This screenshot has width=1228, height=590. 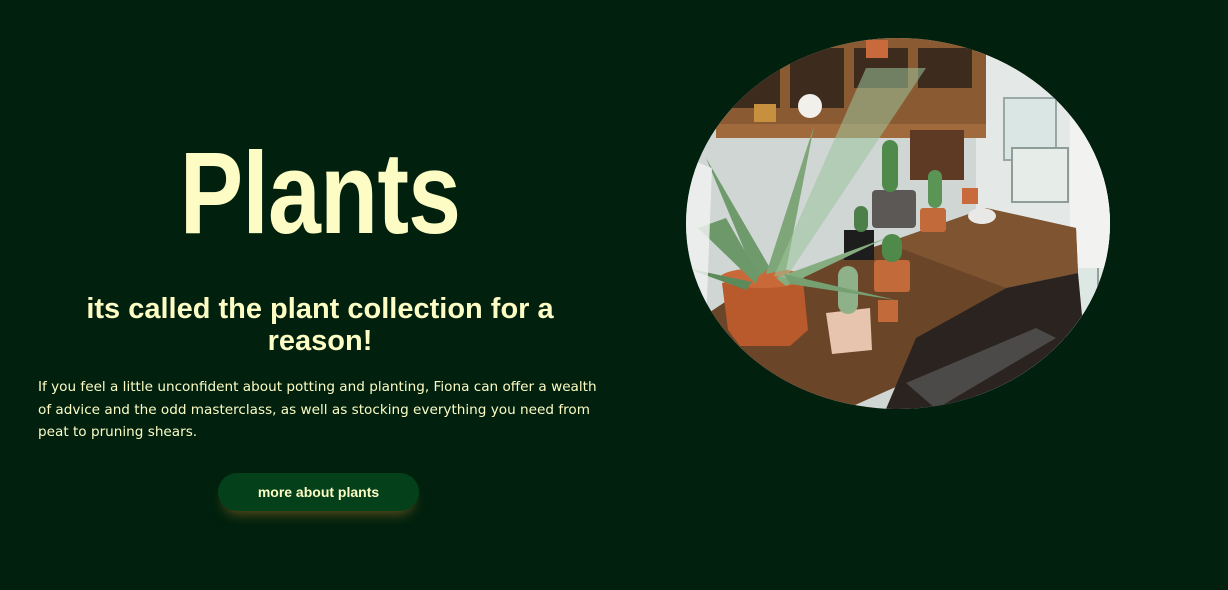 I want to click on page-title: Plants, so click(x=320, y=193).